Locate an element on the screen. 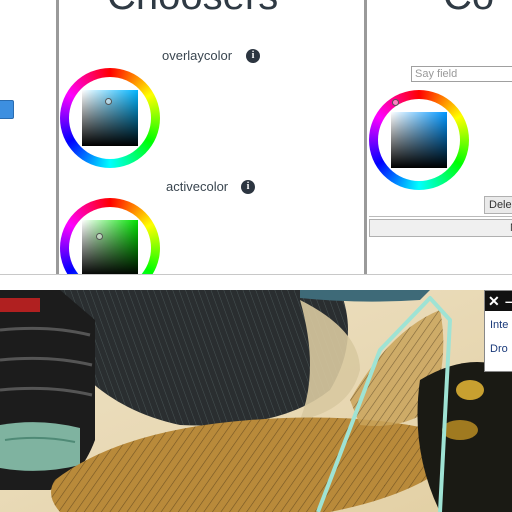  popup-titlebar: ✕ – is located at coordinates (498, 301).